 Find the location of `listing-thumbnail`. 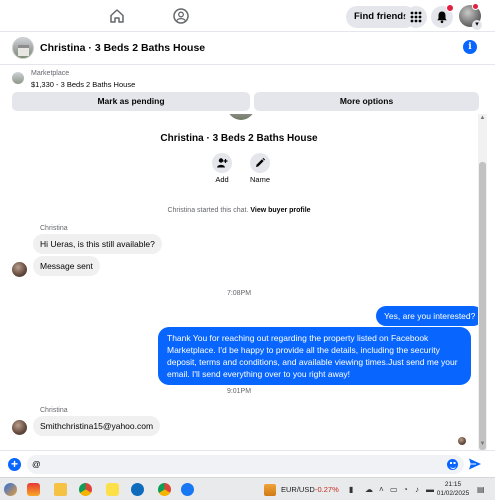

listing-thumbnail is located at coordinates (18, 78).